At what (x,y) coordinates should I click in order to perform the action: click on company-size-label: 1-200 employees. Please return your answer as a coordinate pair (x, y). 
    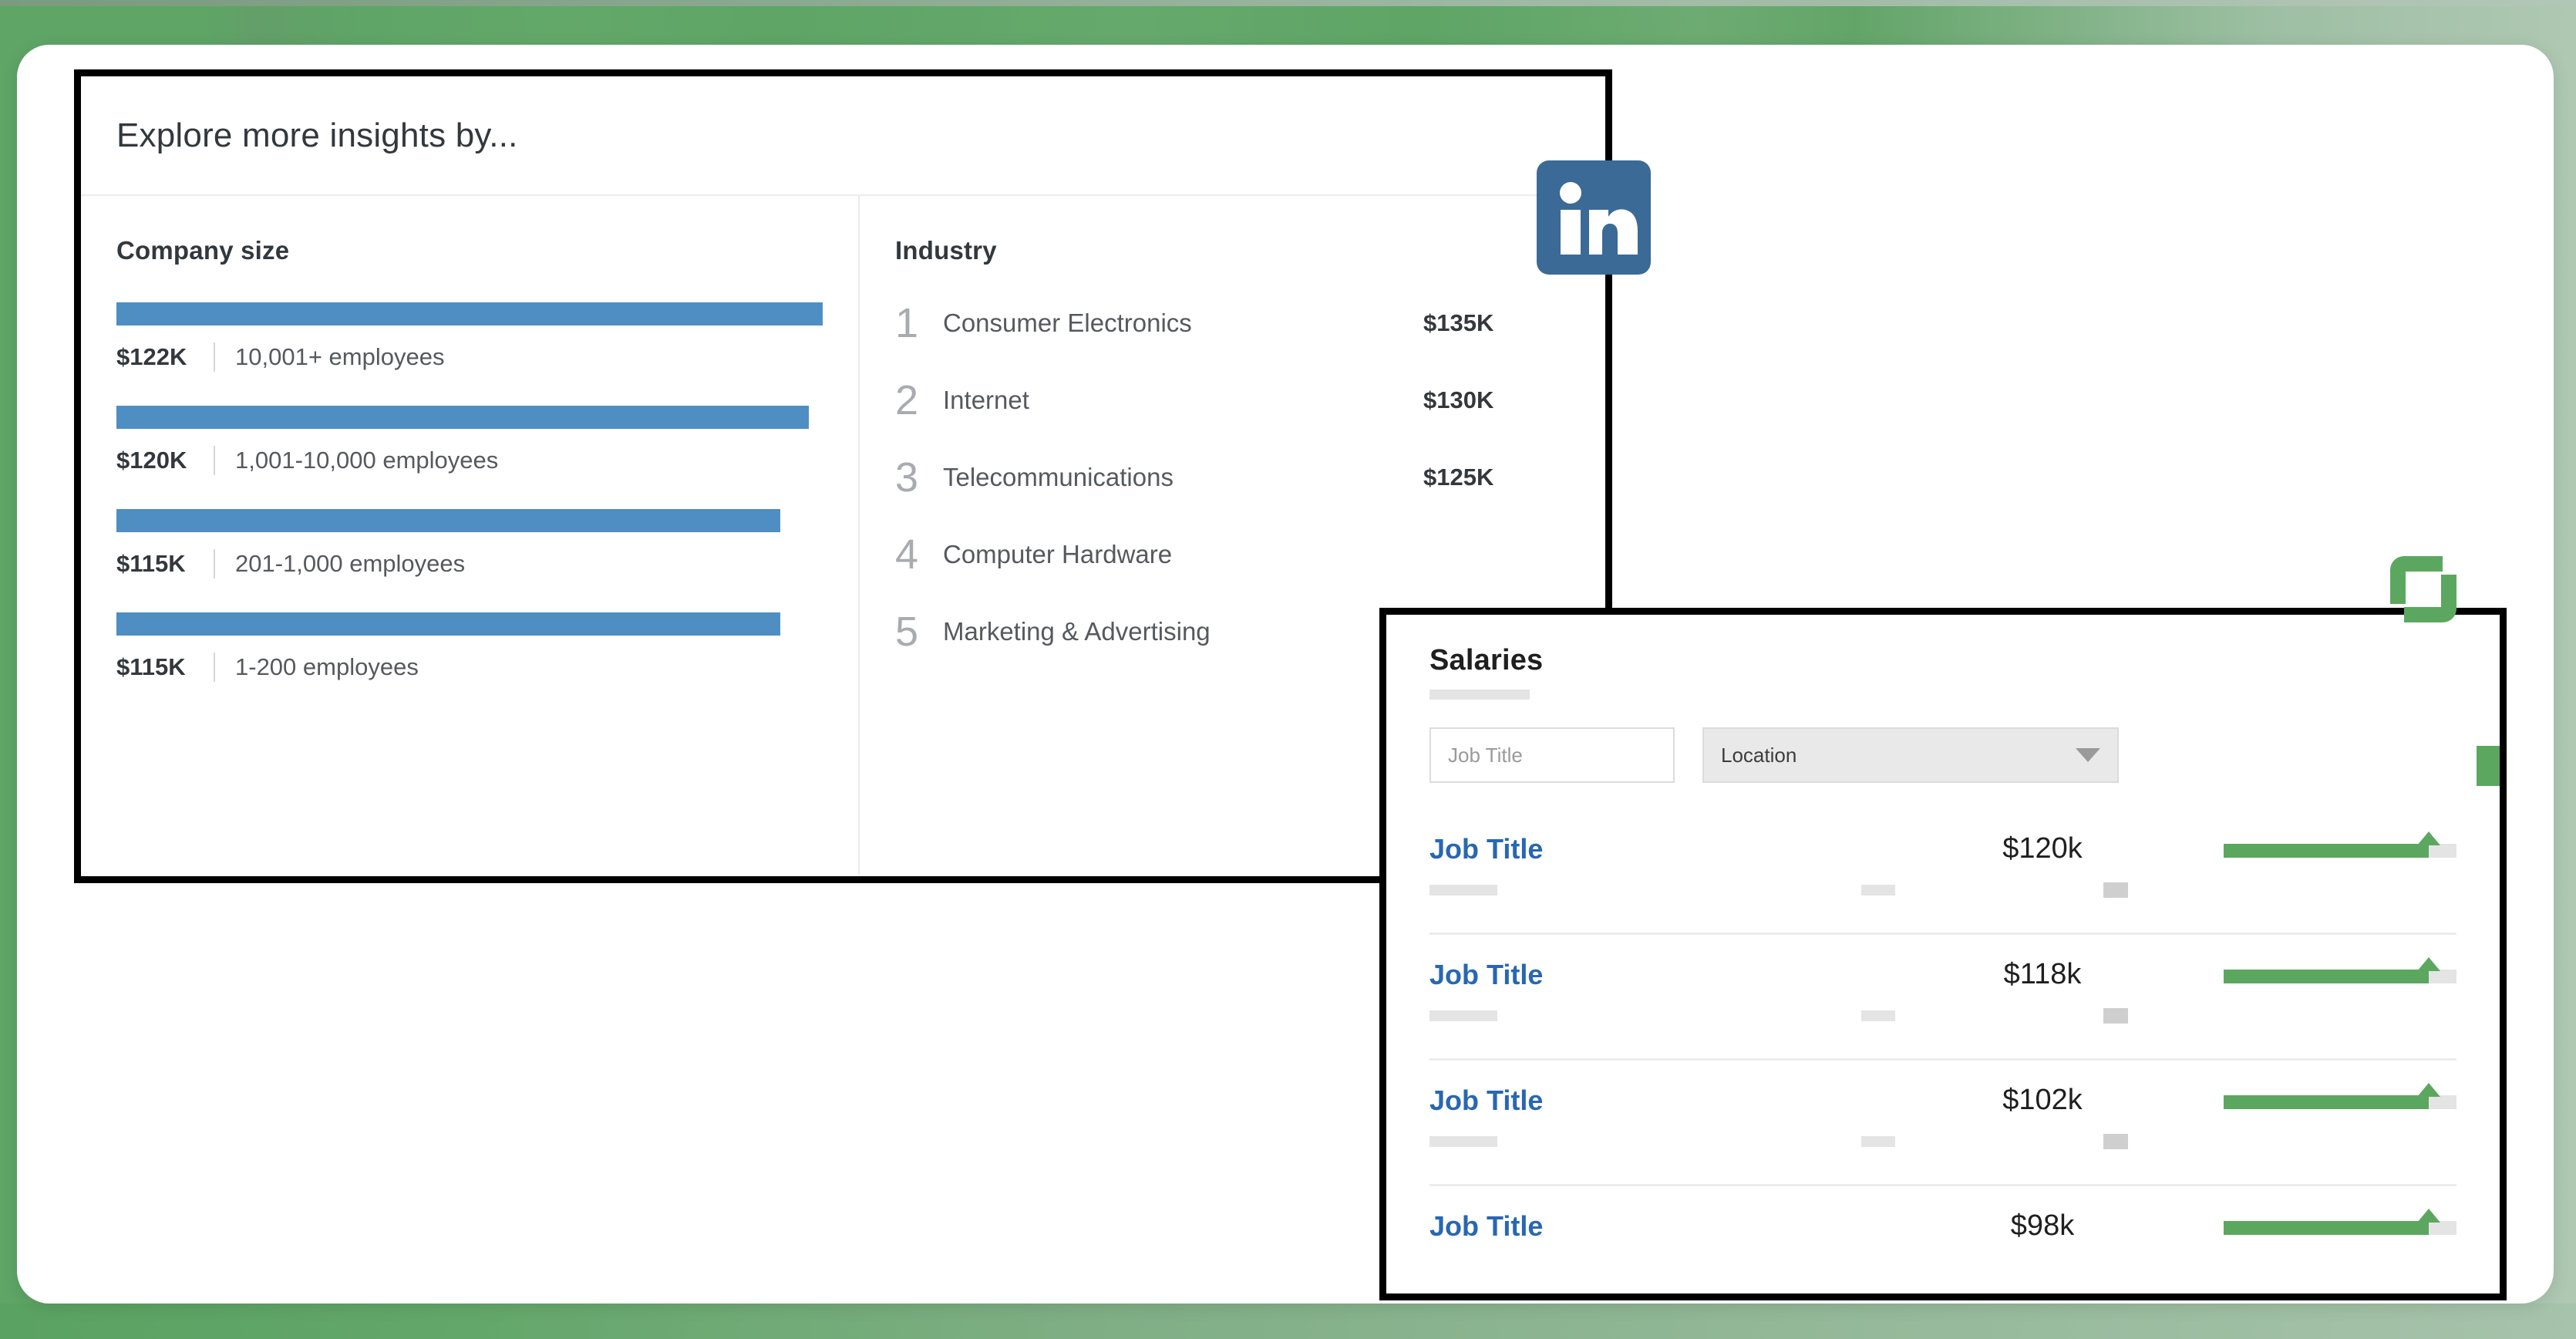
    Looking at the image, I should click on (327, 666).